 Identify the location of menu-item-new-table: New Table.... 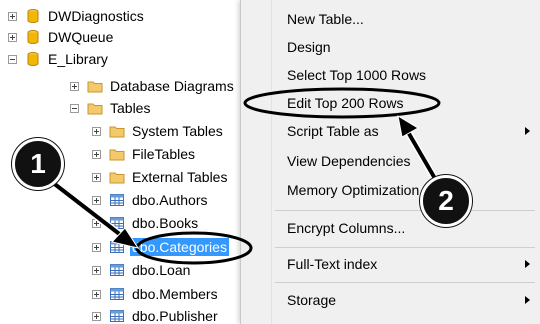
(325, 19).